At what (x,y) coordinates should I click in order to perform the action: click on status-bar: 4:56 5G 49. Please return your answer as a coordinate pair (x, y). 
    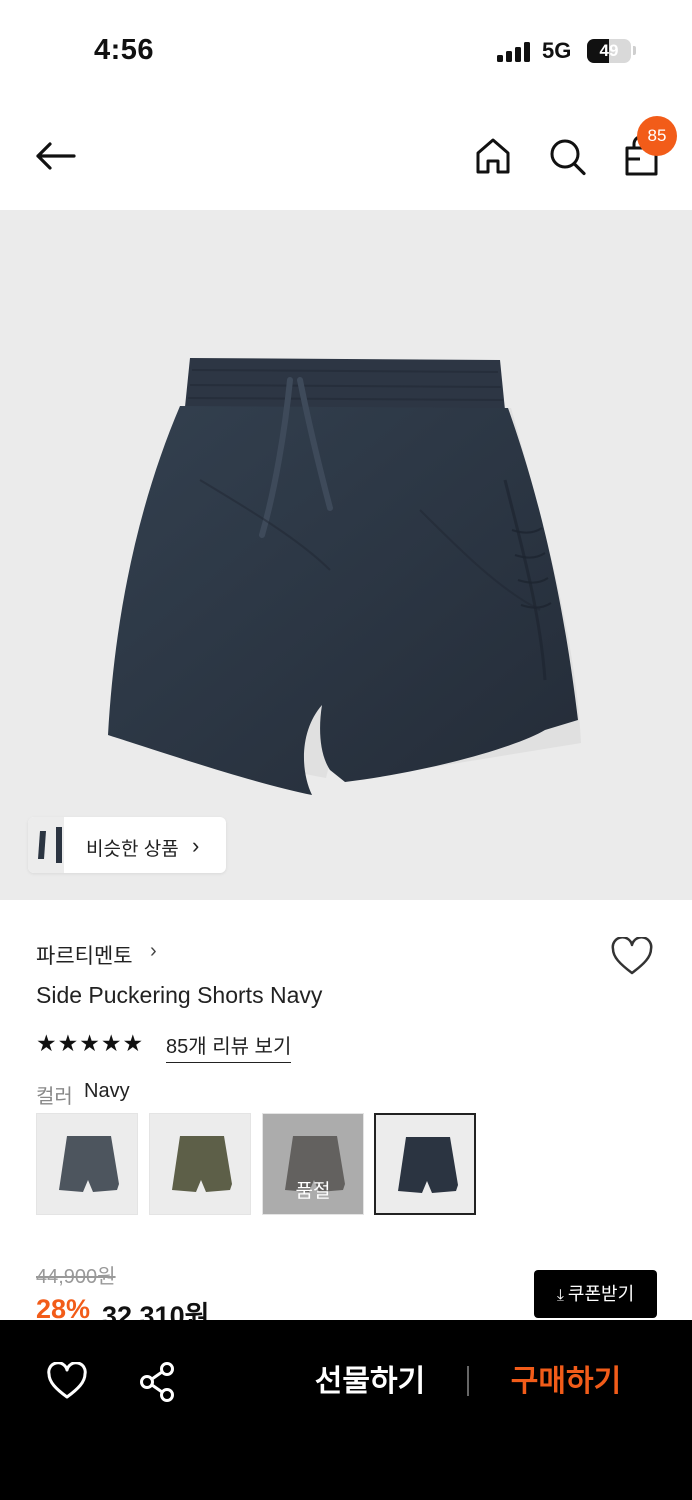
    Looking at the image, I should click on (346, 50).